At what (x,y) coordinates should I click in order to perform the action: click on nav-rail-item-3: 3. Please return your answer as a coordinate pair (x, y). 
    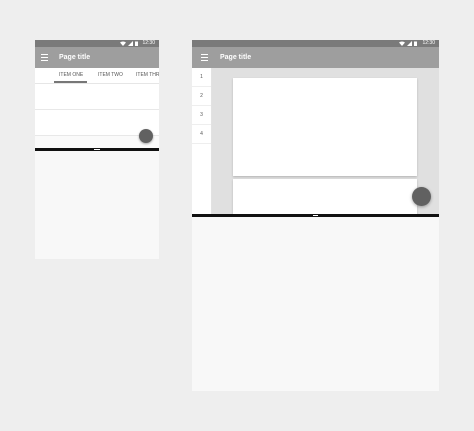
    Looking at the image, I should click on (201, 115).